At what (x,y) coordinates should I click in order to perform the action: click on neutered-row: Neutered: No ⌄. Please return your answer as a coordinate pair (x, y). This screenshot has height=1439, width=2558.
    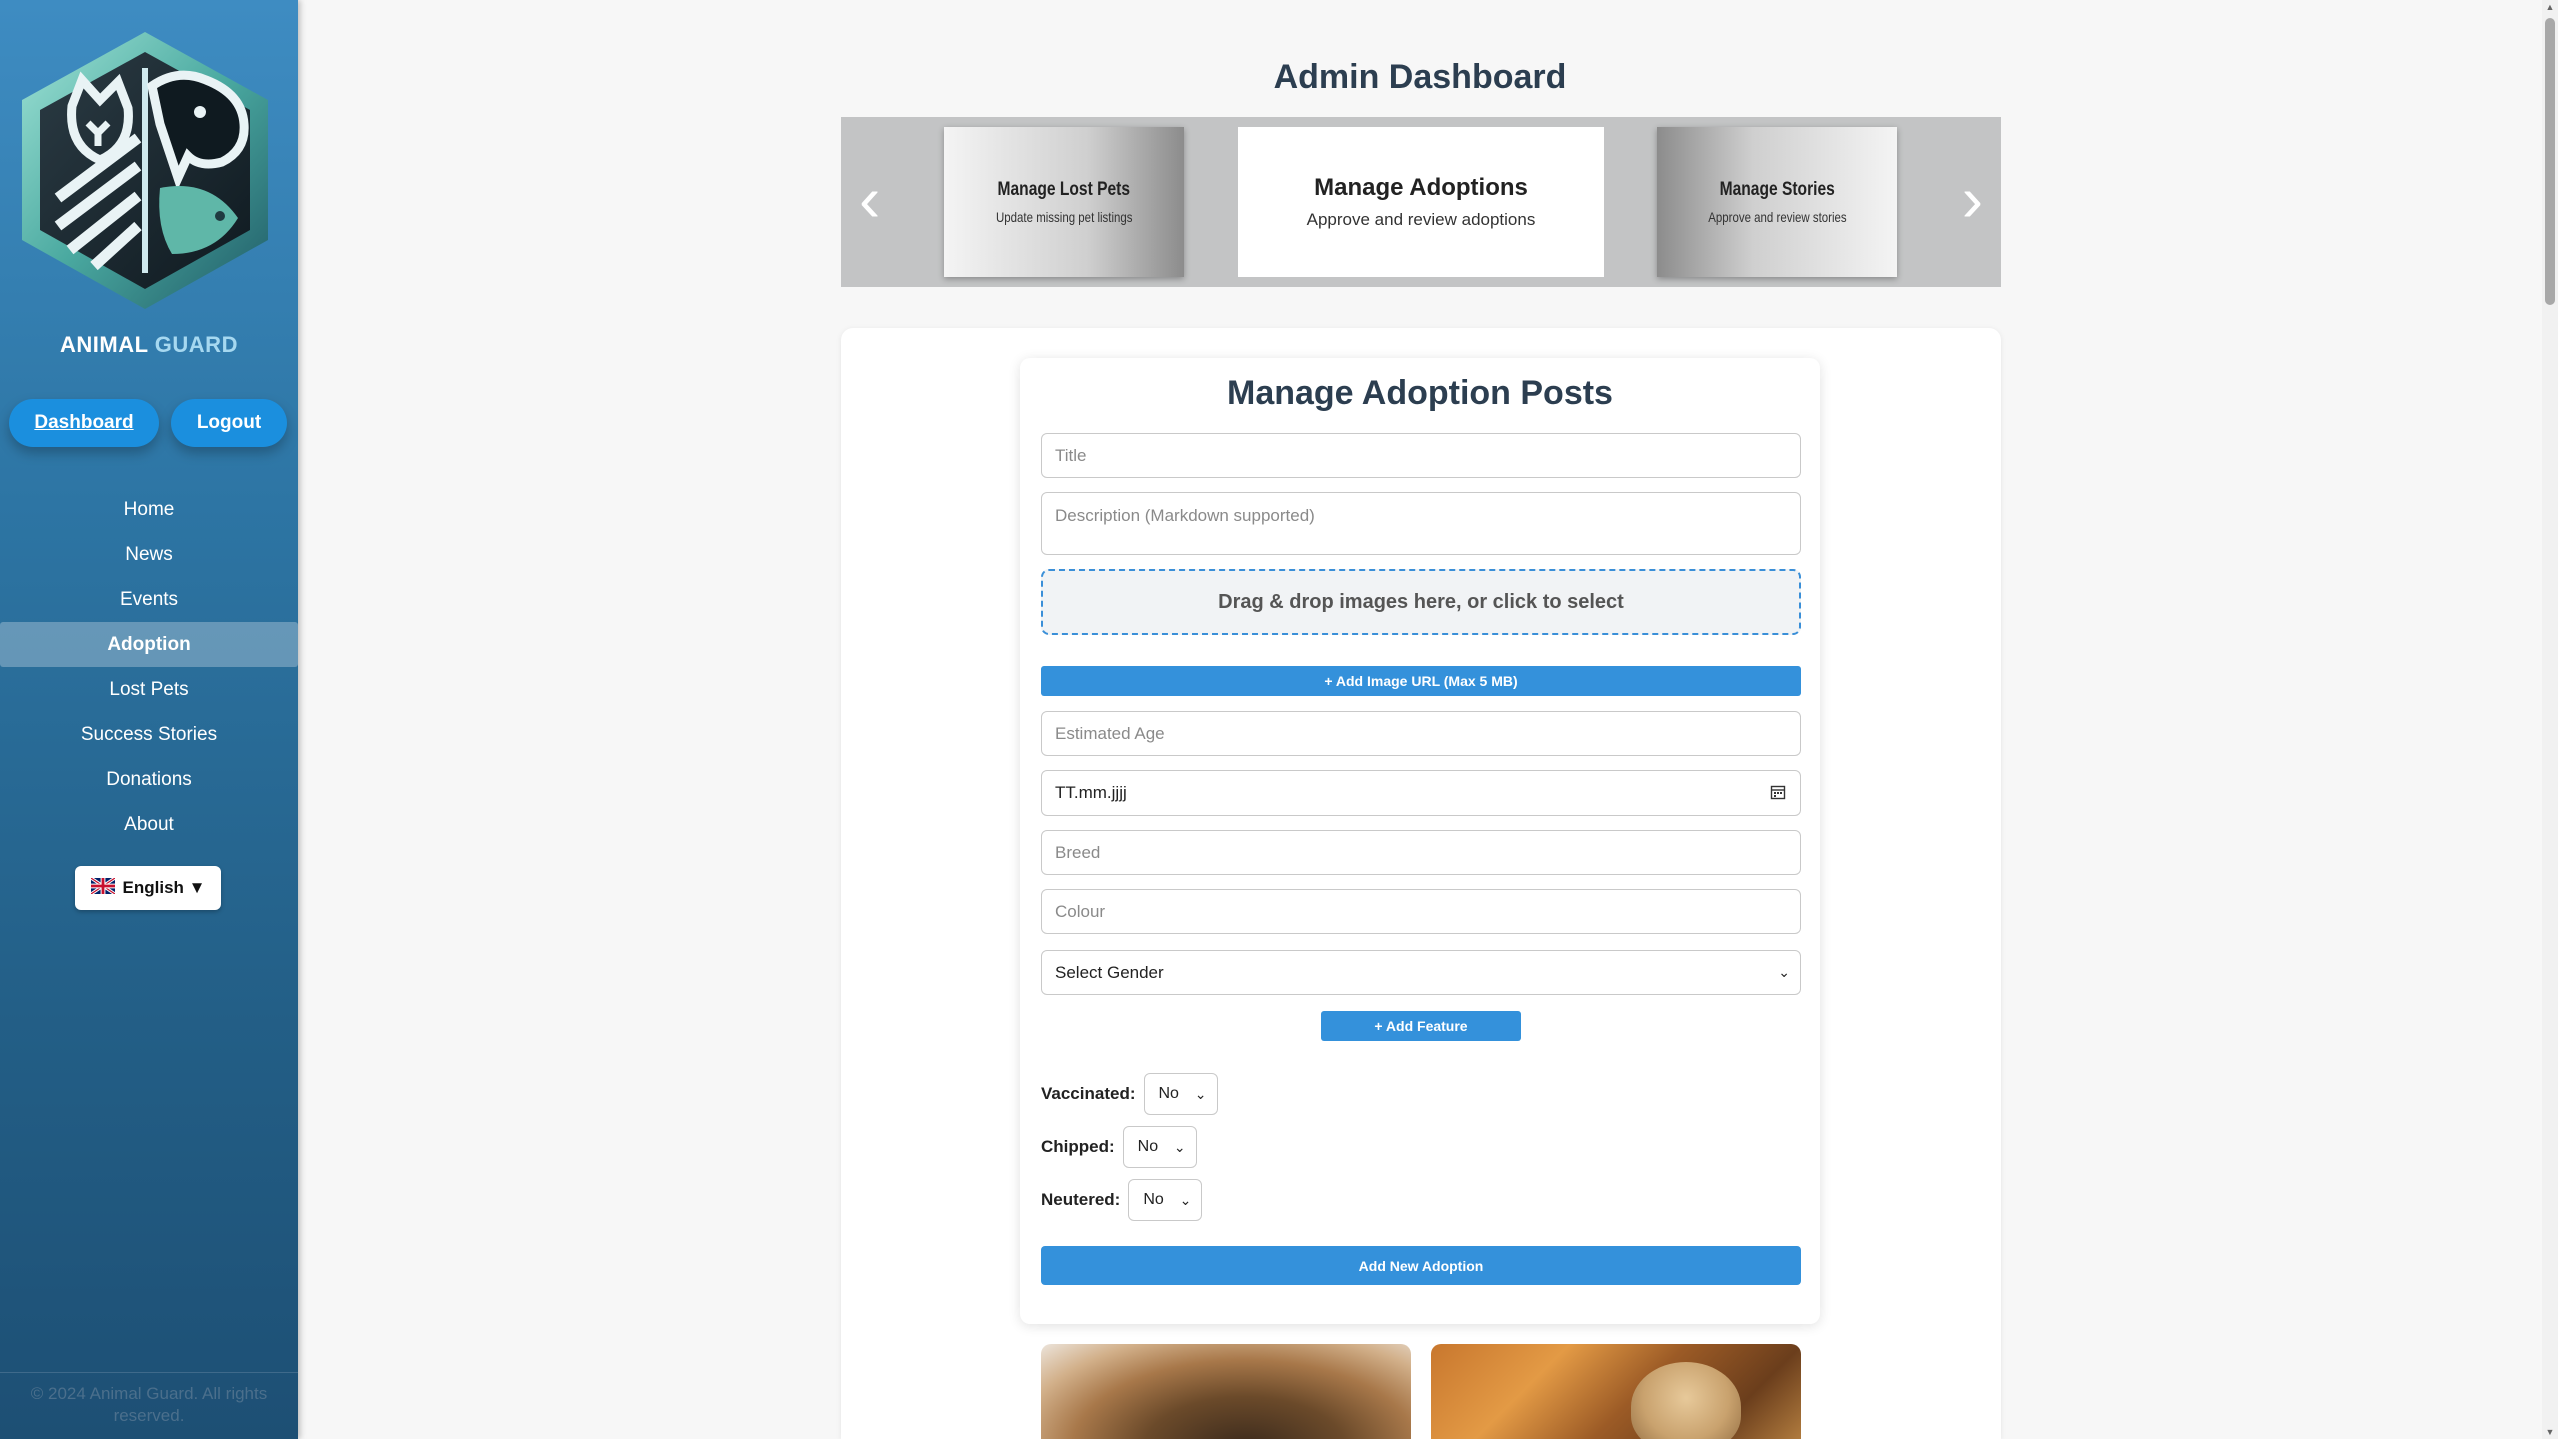
    Looking at the image, I should click on (1122, 1200).